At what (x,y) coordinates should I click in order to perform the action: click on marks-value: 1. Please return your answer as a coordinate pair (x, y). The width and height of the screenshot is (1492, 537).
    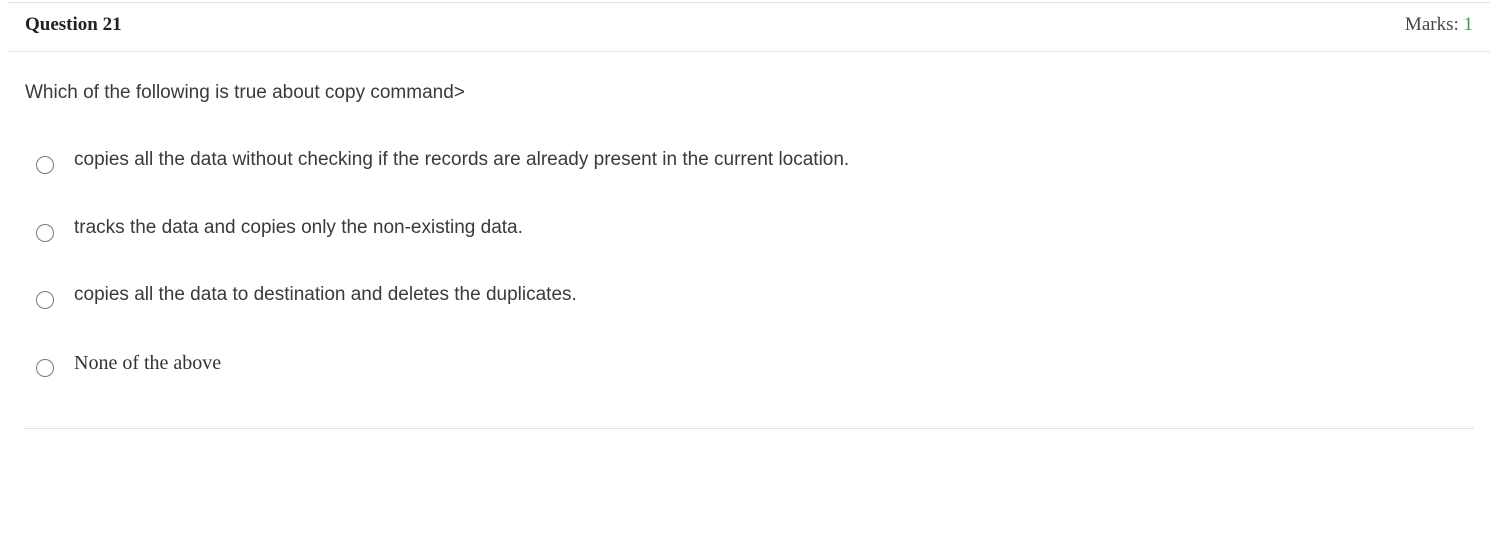
    Looking at the image, I should click on (1468, 24).